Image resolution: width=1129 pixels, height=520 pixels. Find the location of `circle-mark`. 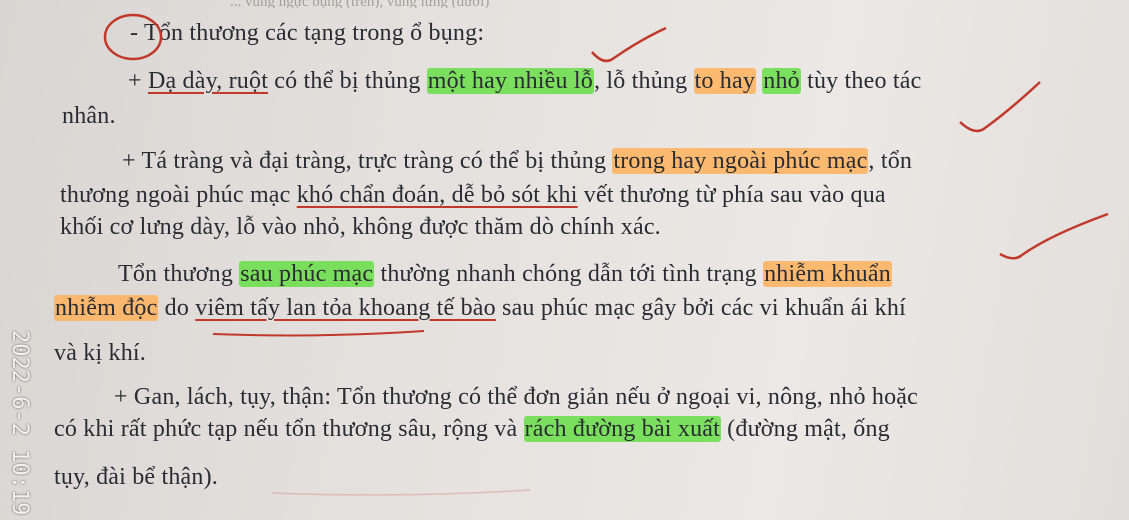

circle-mark is located at coordinates (133, 37).